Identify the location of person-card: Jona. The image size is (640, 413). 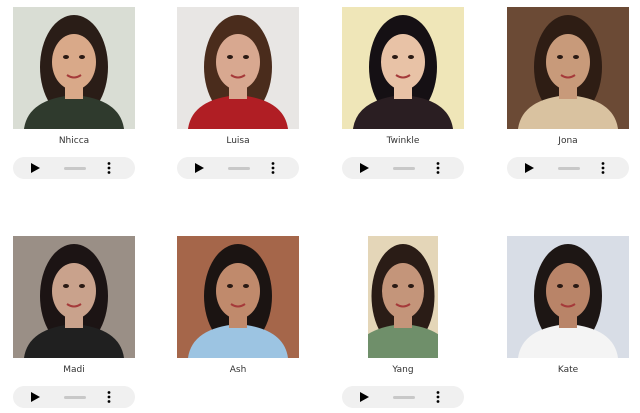
(568, 93).